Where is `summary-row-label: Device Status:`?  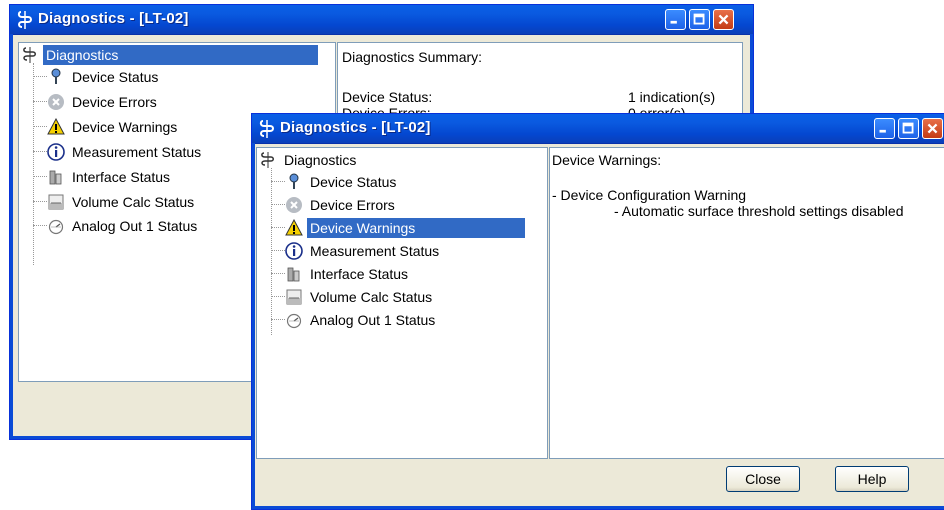 summary-row-label: Device Status: is located at coordinates (387, 97).